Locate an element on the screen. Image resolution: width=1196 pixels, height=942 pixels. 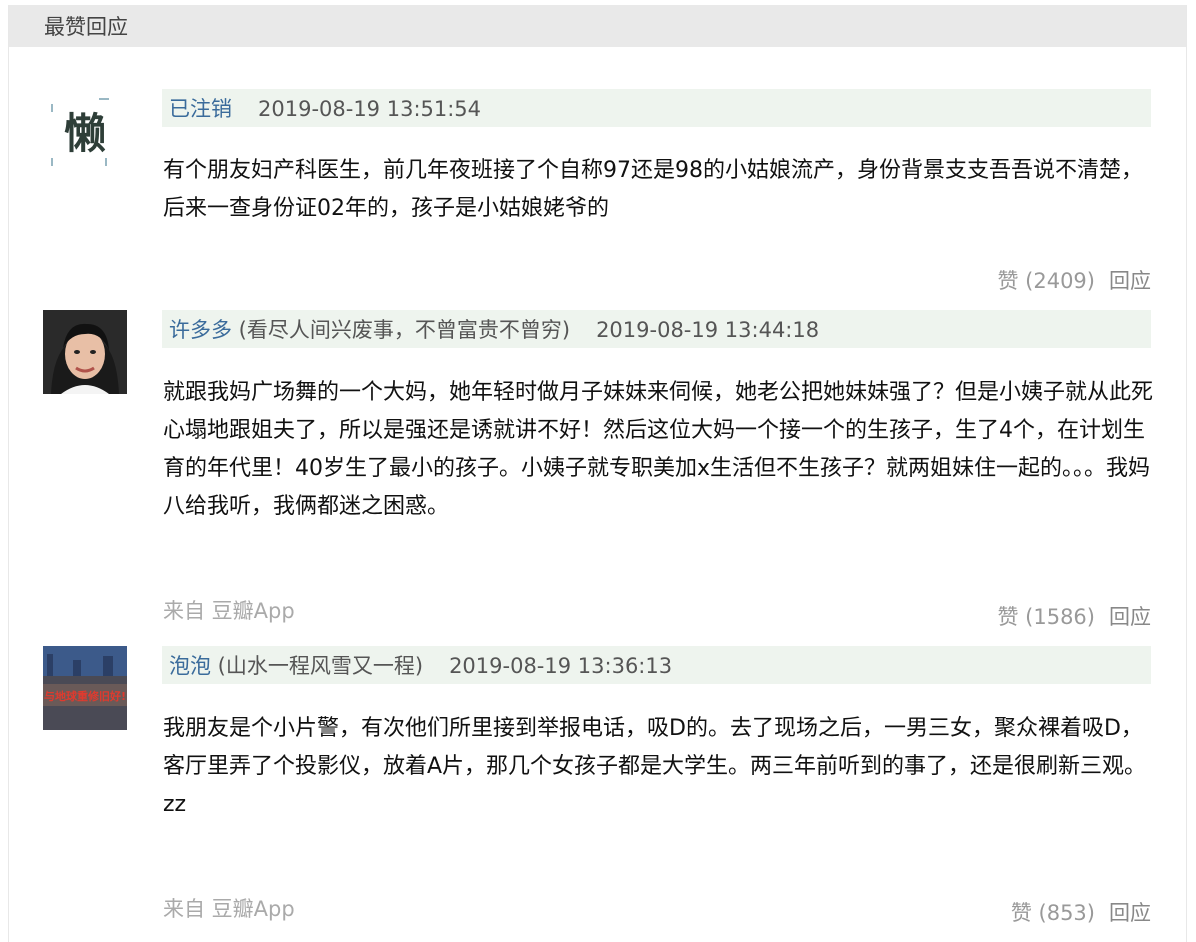
comment-timestamp: 2019-08-19 13:51:54 is located at coordinates (370, 109).